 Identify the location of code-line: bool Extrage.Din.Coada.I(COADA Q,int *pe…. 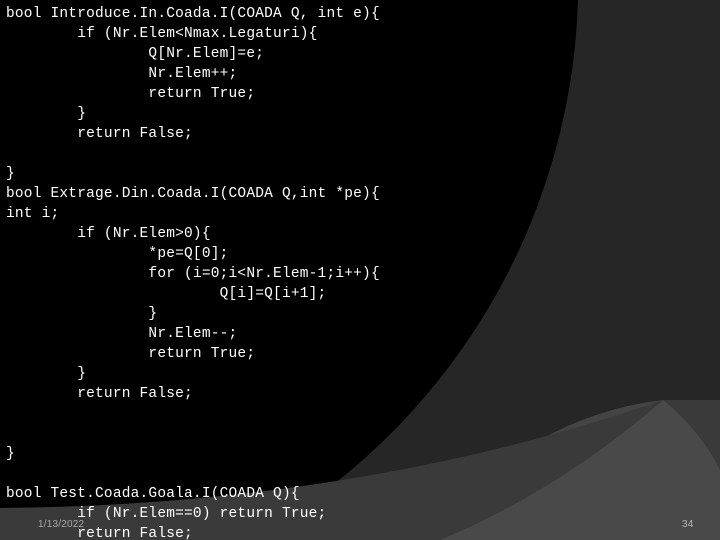
(193, 194).